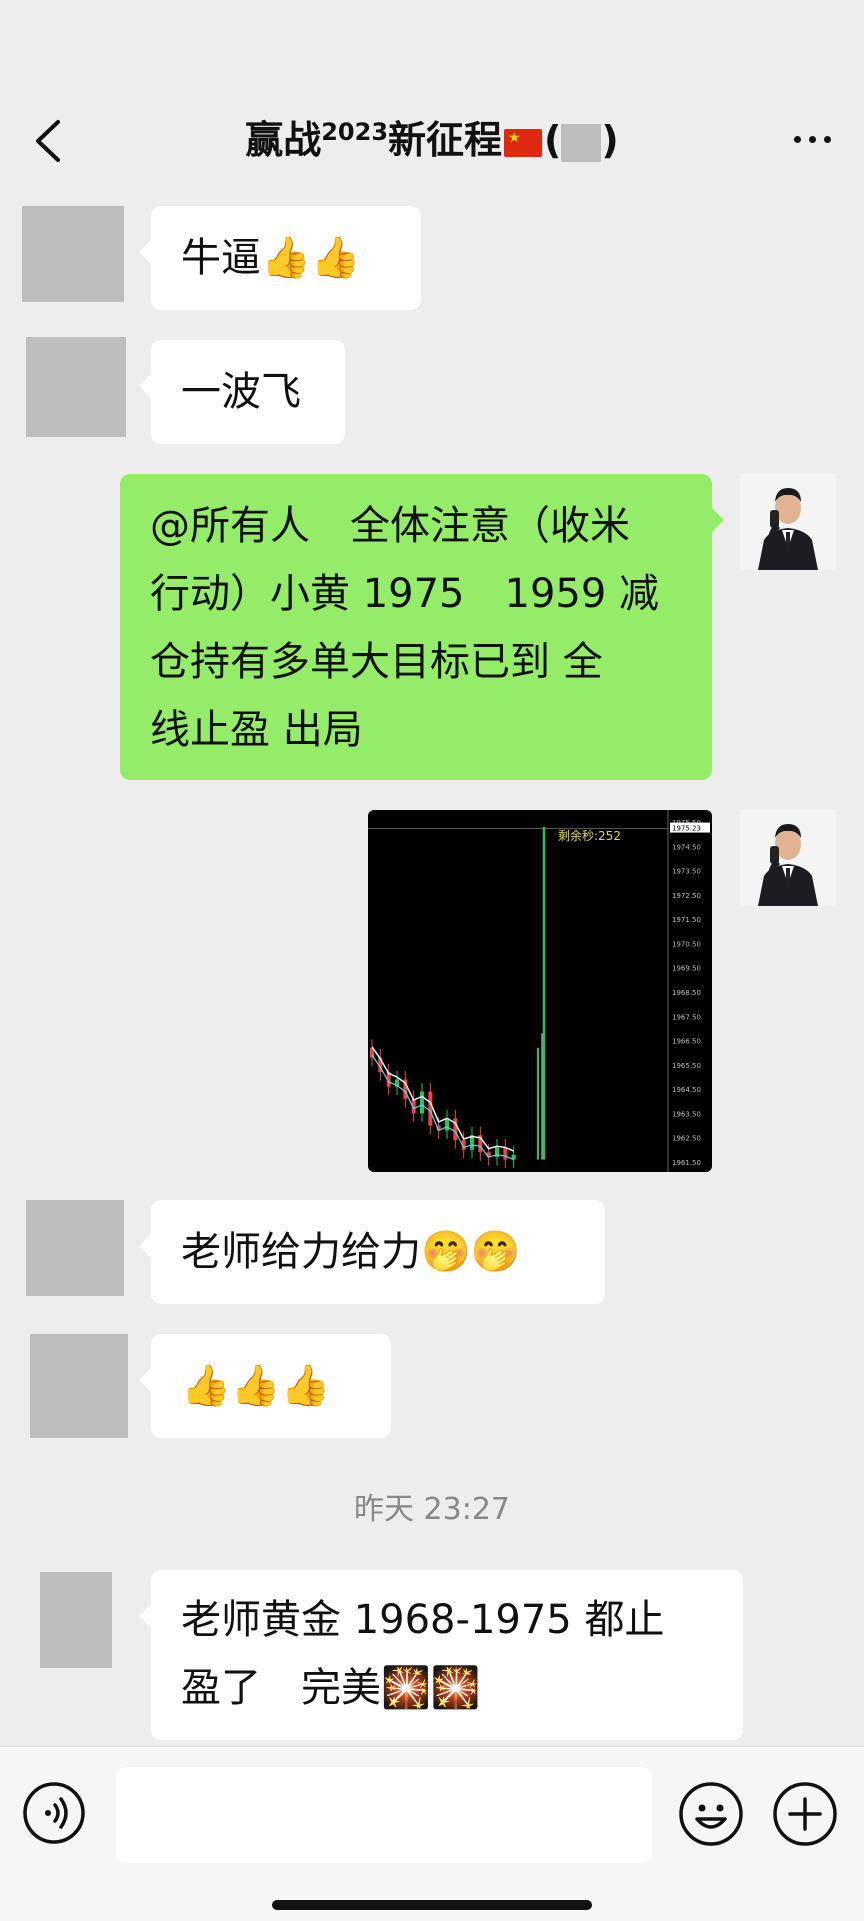 The image size is (864, 1921). What do you see at coordinates (686, 969) in the screenshot?
I see `y-tick-label: 1969.50` at bounding box center [686, 969].